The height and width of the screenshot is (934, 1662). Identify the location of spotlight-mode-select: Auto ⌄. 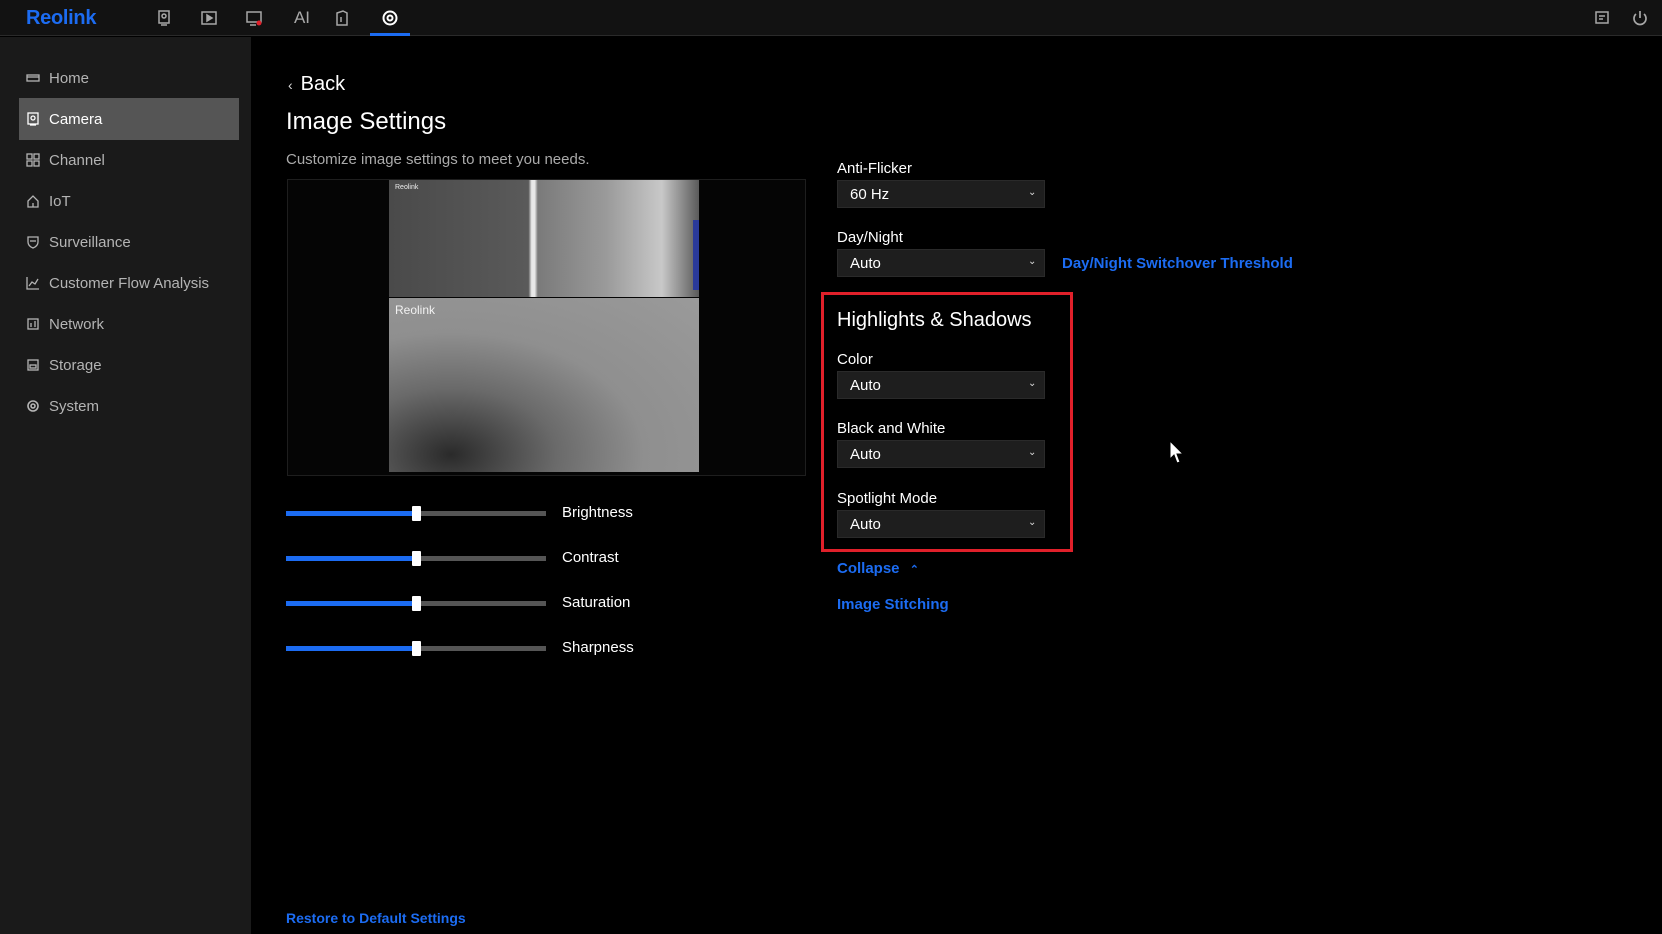
(941, 524).